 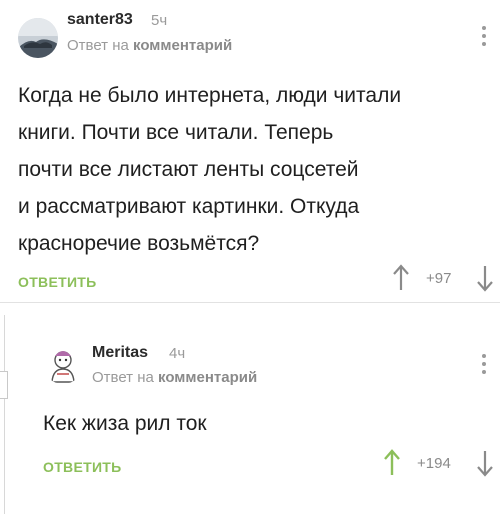 I want to click on comment-line: Кек жиза рил ток, so click(x=125, y=423).